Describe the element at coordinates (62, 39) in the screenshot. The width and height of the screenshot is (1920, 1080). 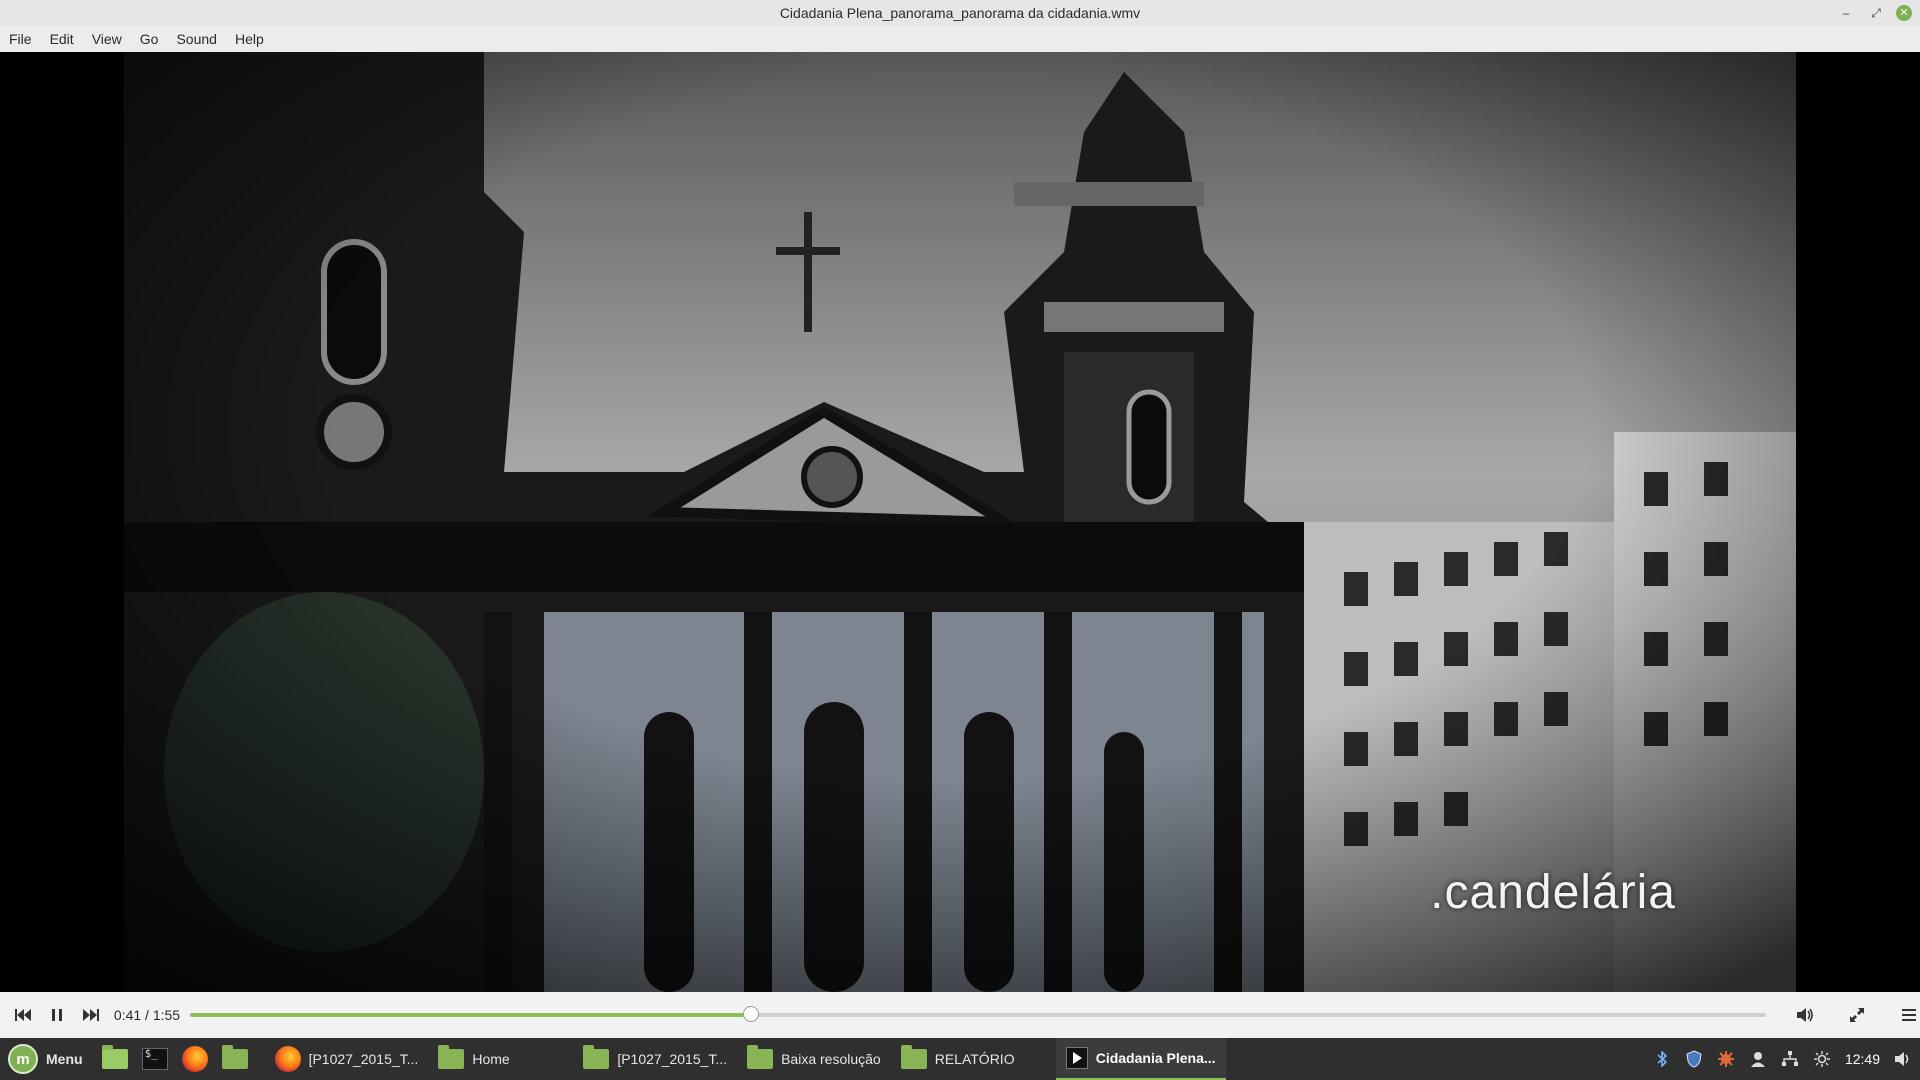
I see `menu-edit: Edit` at that location.